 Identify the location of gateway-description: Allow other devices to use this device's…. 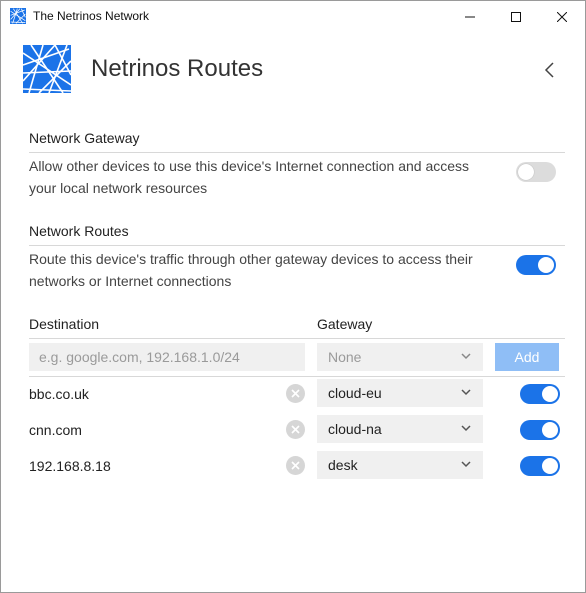
(249, 177).